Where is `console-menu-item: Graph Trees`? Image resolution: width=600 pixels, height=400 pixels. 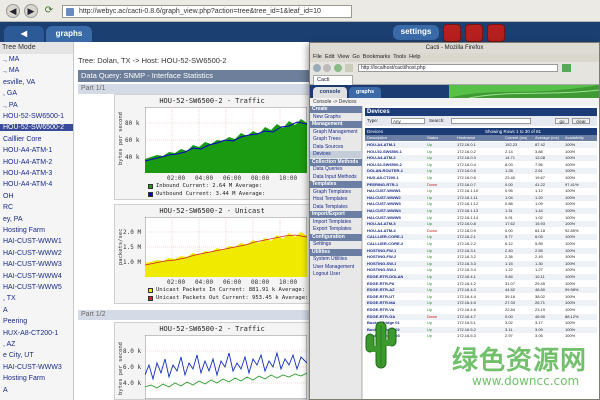 console-menu-item: Graph Trees is located at coordinates (336, 139).